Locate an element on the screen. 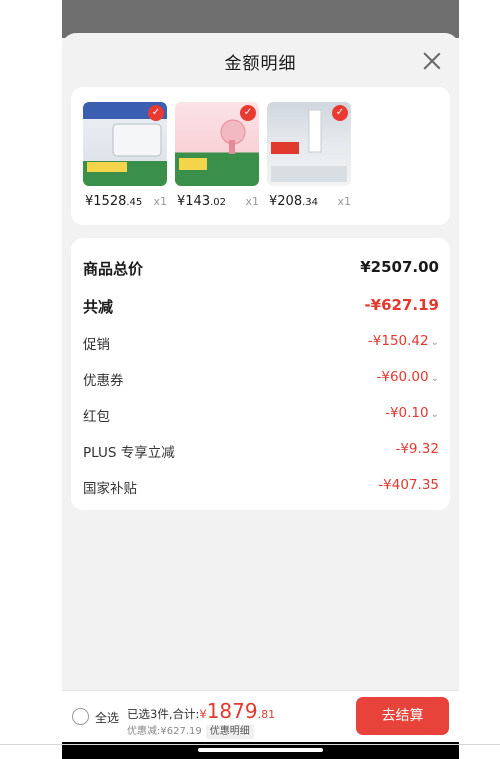 The height and width of the screenshot is (759, 500). total-amount: ¥1879.81 is located at coordinates (237, 711).